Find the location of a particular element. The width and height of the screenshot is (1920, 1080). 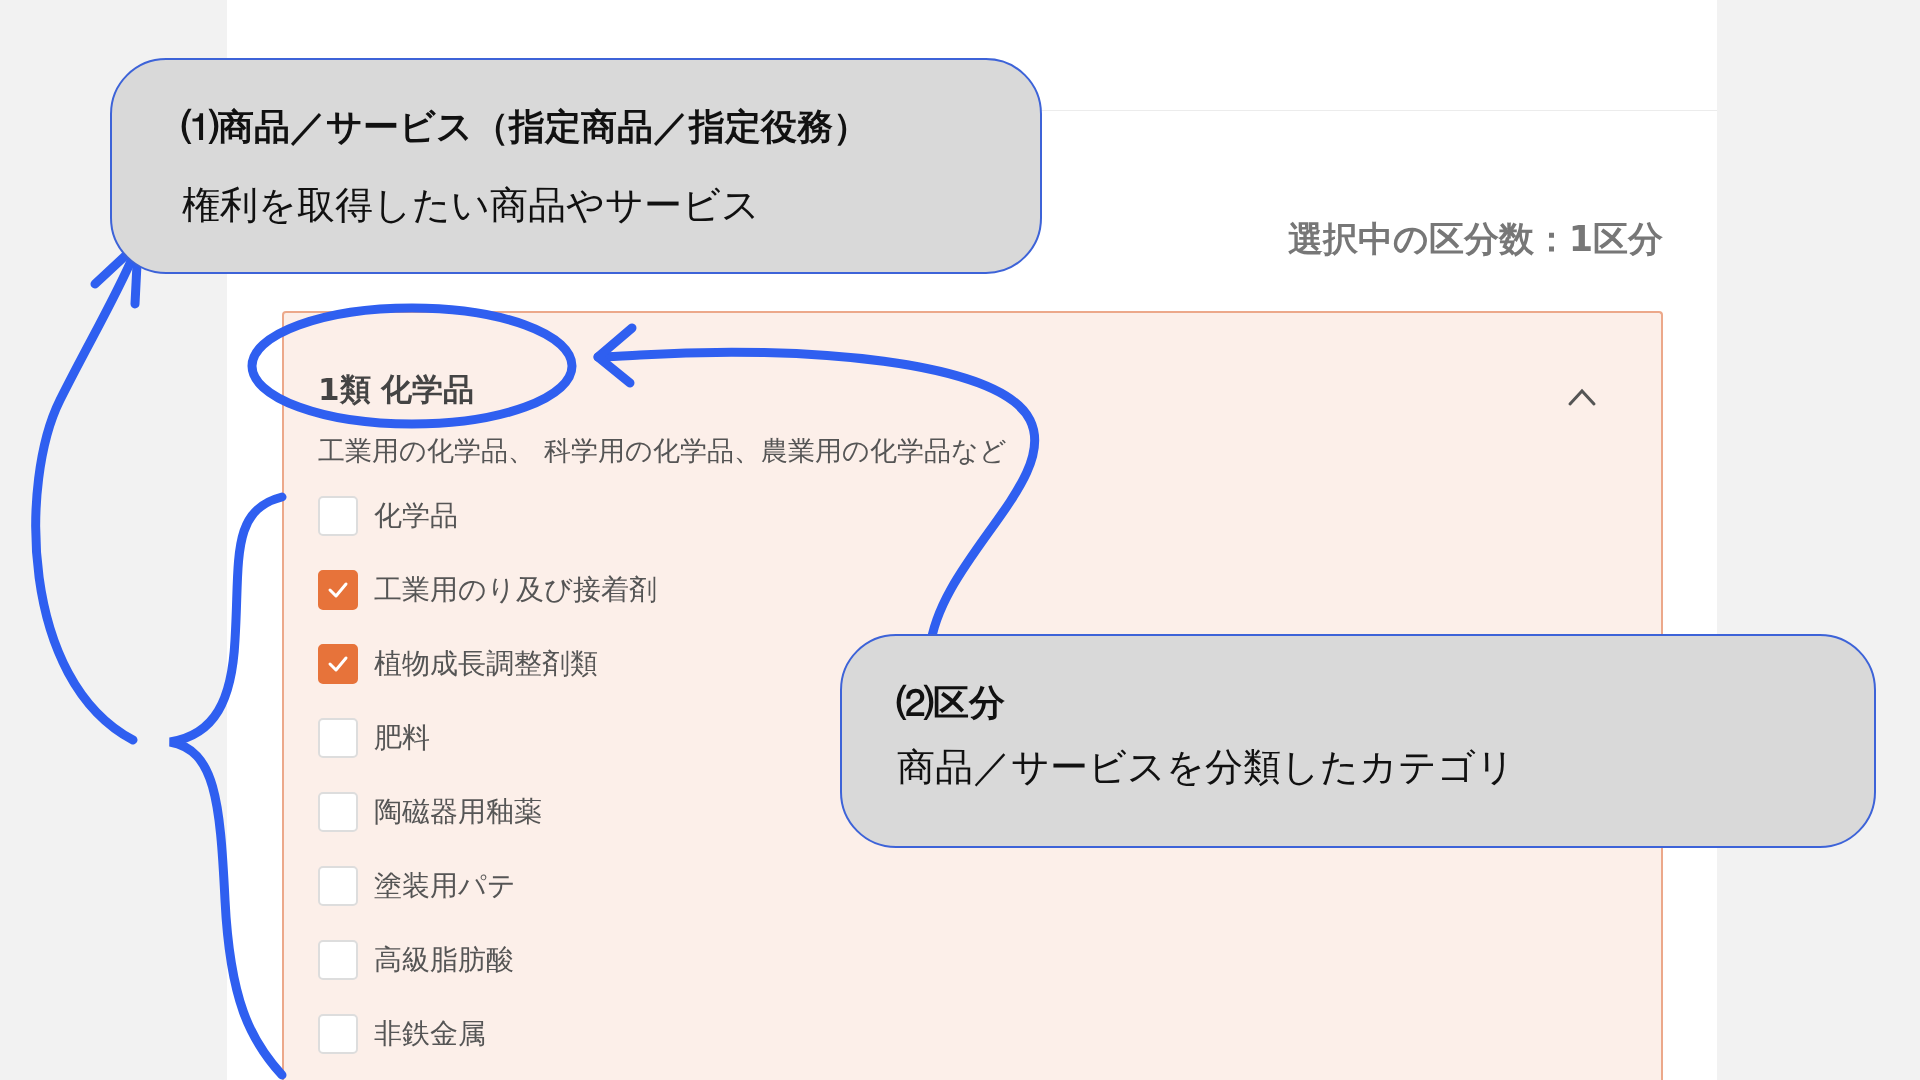

callout-text: 権利を取得したい商品やサービス is located at coordinates (471, 205).